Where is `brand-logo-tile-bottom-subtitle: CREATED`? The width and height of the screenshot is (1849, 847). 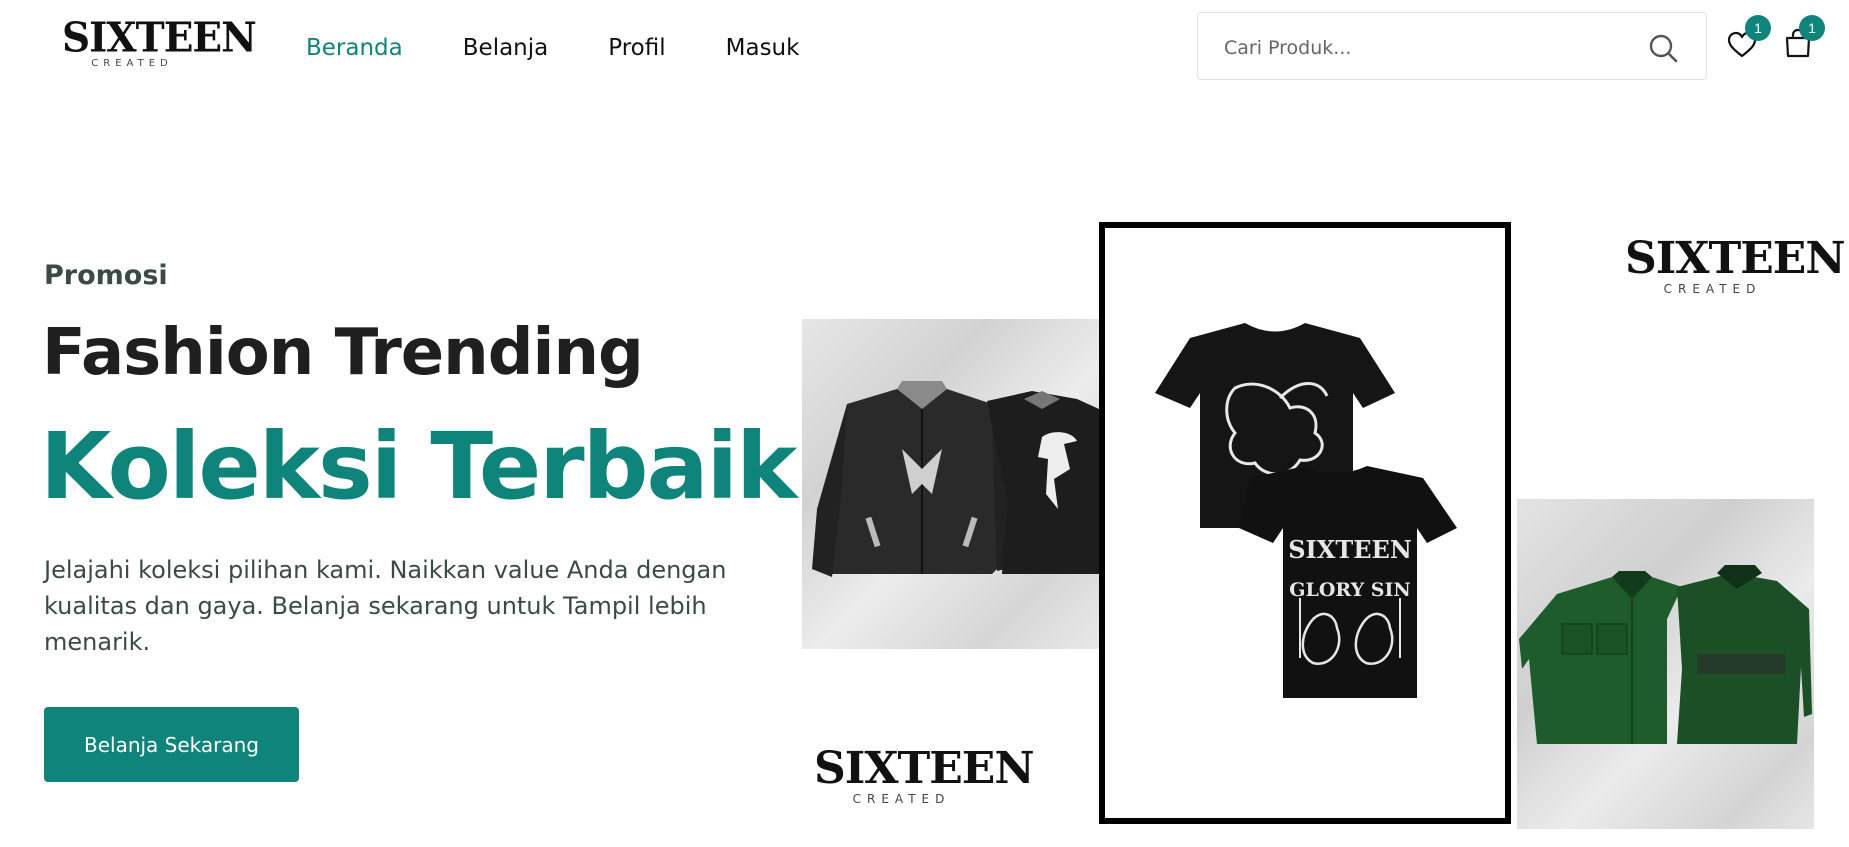 brand-logo-tile-bottom-subtitle: CREATED is located at coordinates (901, 799).